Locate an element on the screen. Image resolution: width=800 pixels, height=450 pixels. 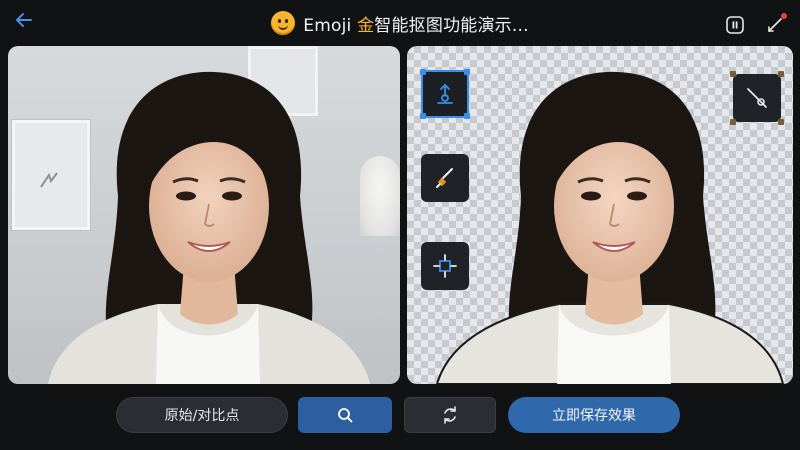
save-result-label: 立即保存效果 is located at coordinates (594, 416).